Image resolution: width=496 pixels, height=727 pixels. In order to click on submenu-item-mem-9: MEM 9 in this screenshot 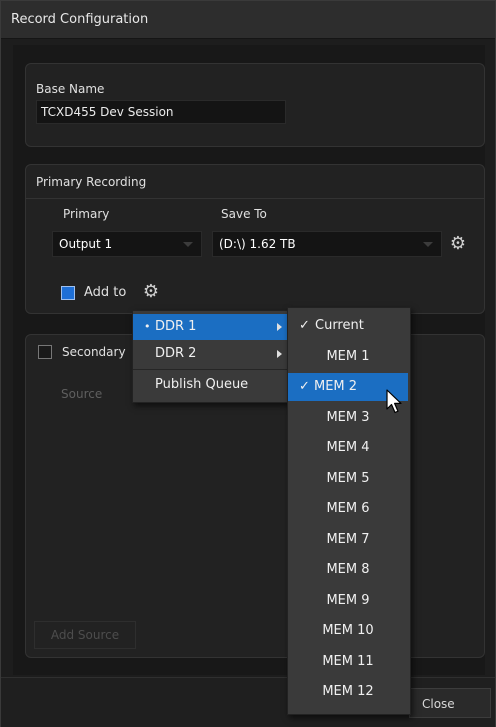, I will do `click(348, 601)`.